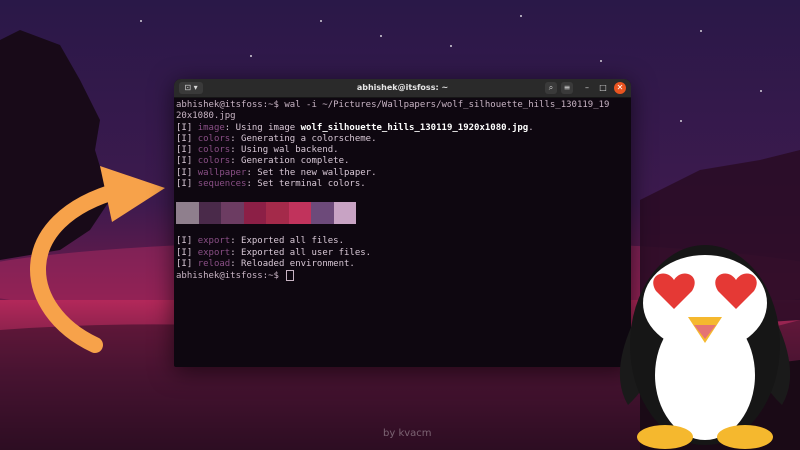  I want to click on line-txt: : Set the new wallpaper., so click(311, 172).